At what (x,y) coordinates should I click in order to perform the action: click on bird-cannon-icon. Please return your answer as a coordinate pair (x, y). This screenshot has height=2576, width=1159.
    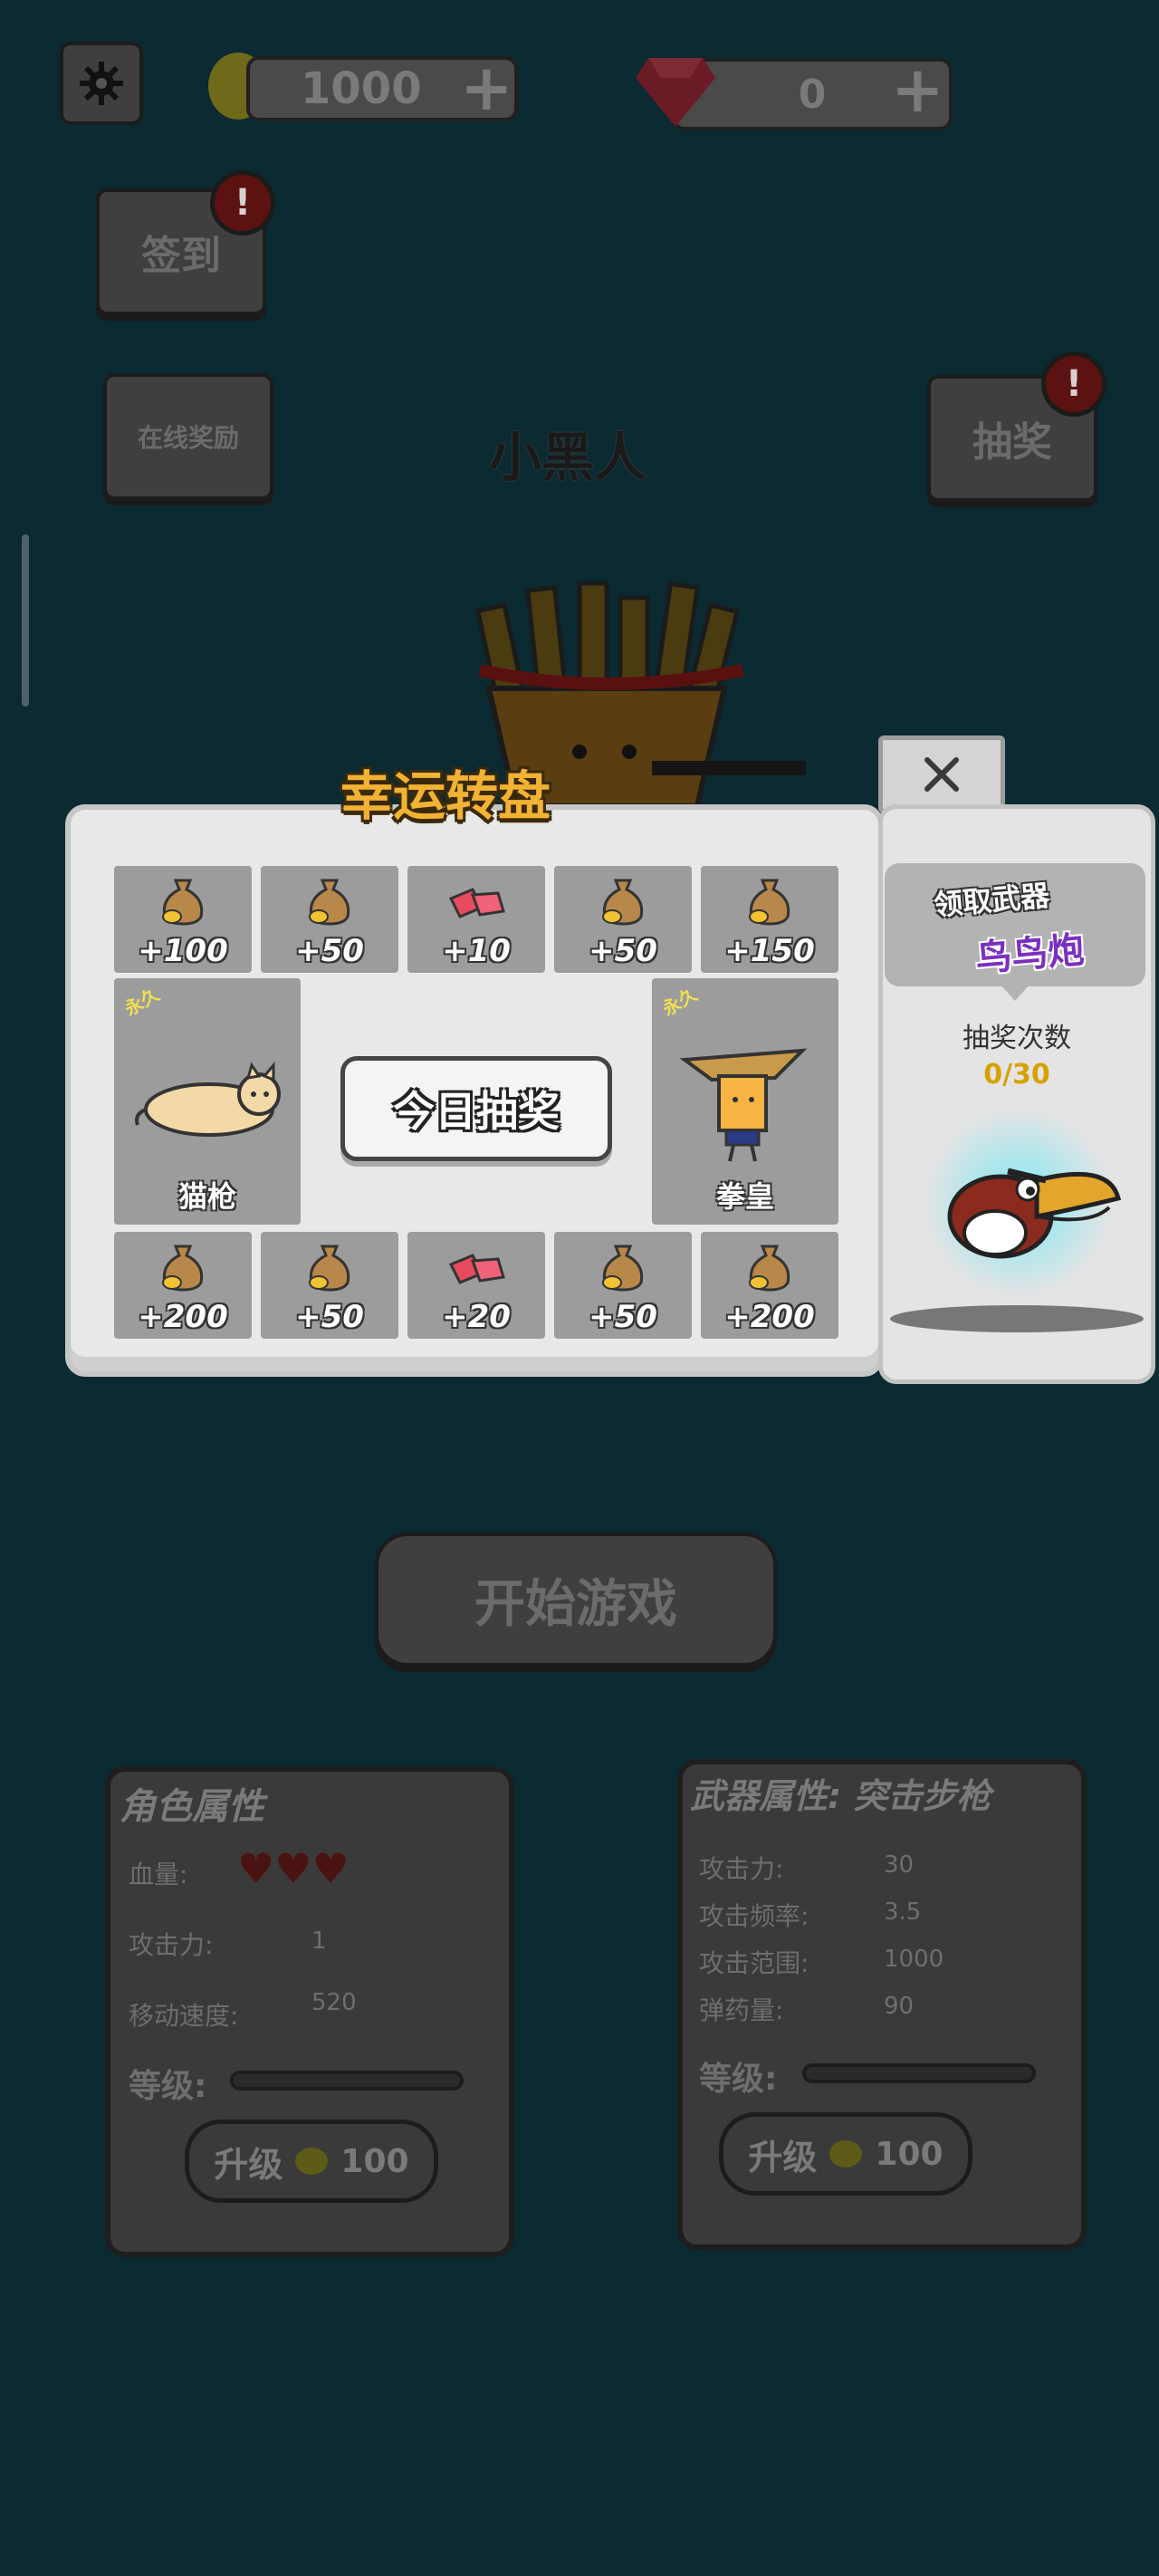
    Looking at the image, I should click on (1023, 1203).